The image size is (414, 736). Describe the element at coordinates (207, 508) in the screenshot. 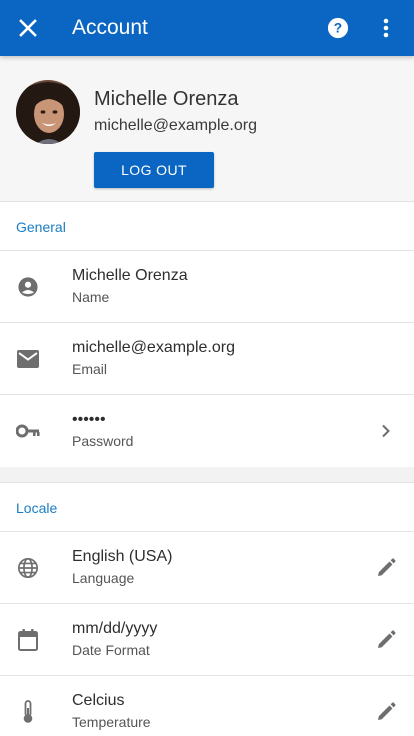

I see `section-header-locale: Locale` at that location.